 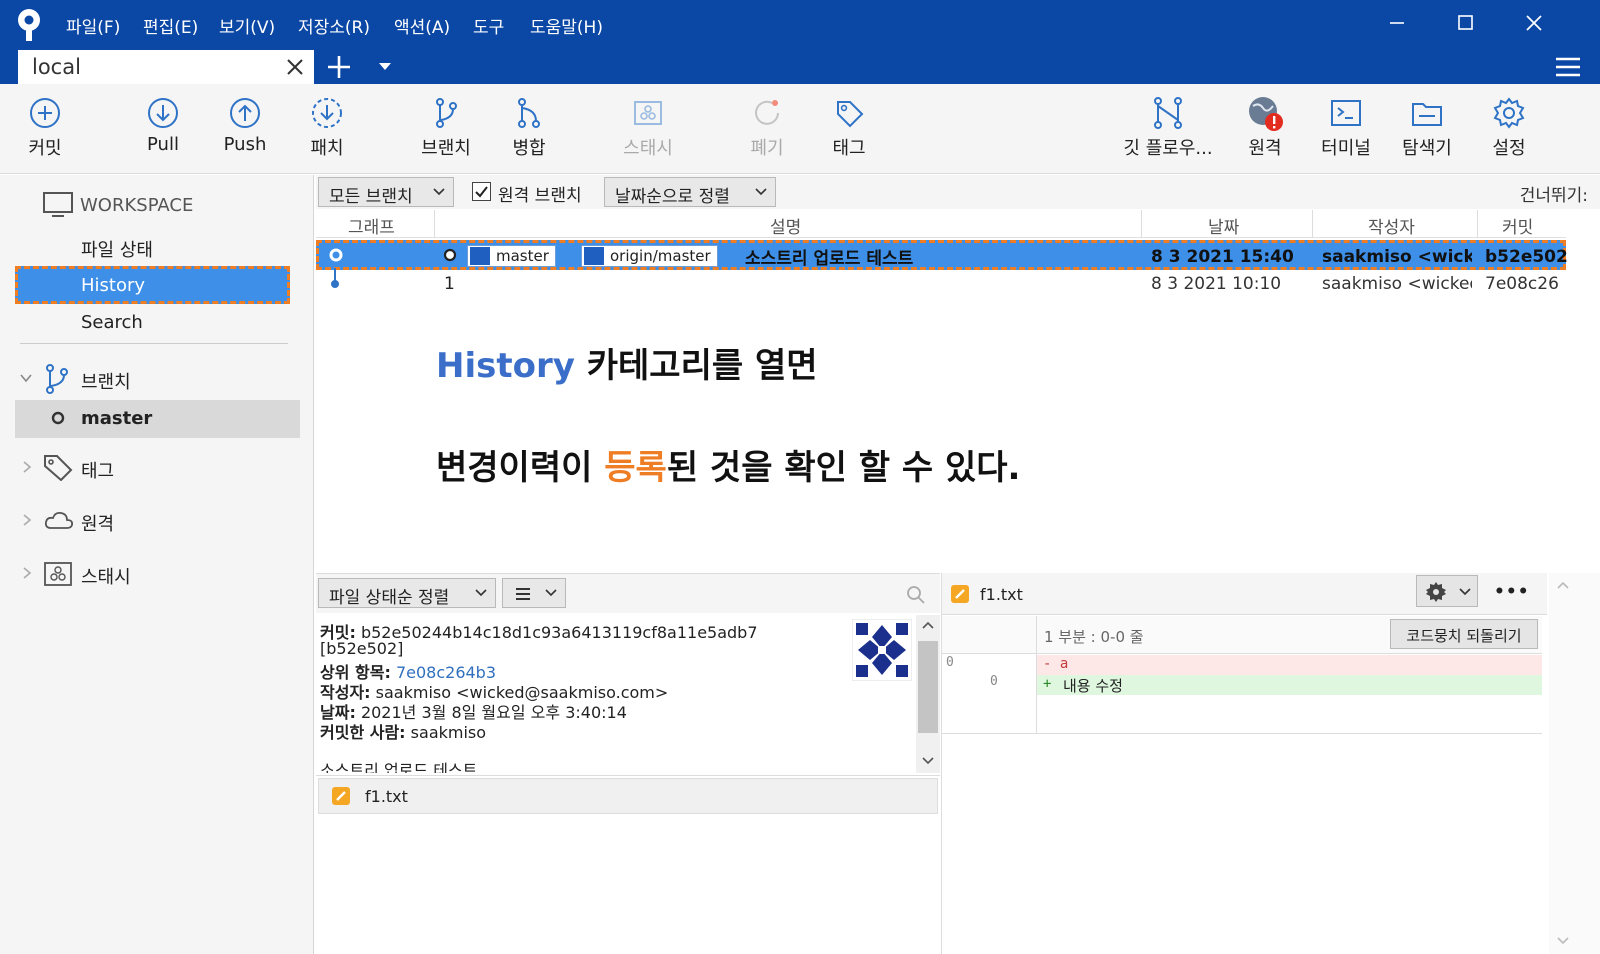 What do you see at coordinates (1397, 23) in the screenshot?
I see `minimize-button` at bounding box center [1397, 23].